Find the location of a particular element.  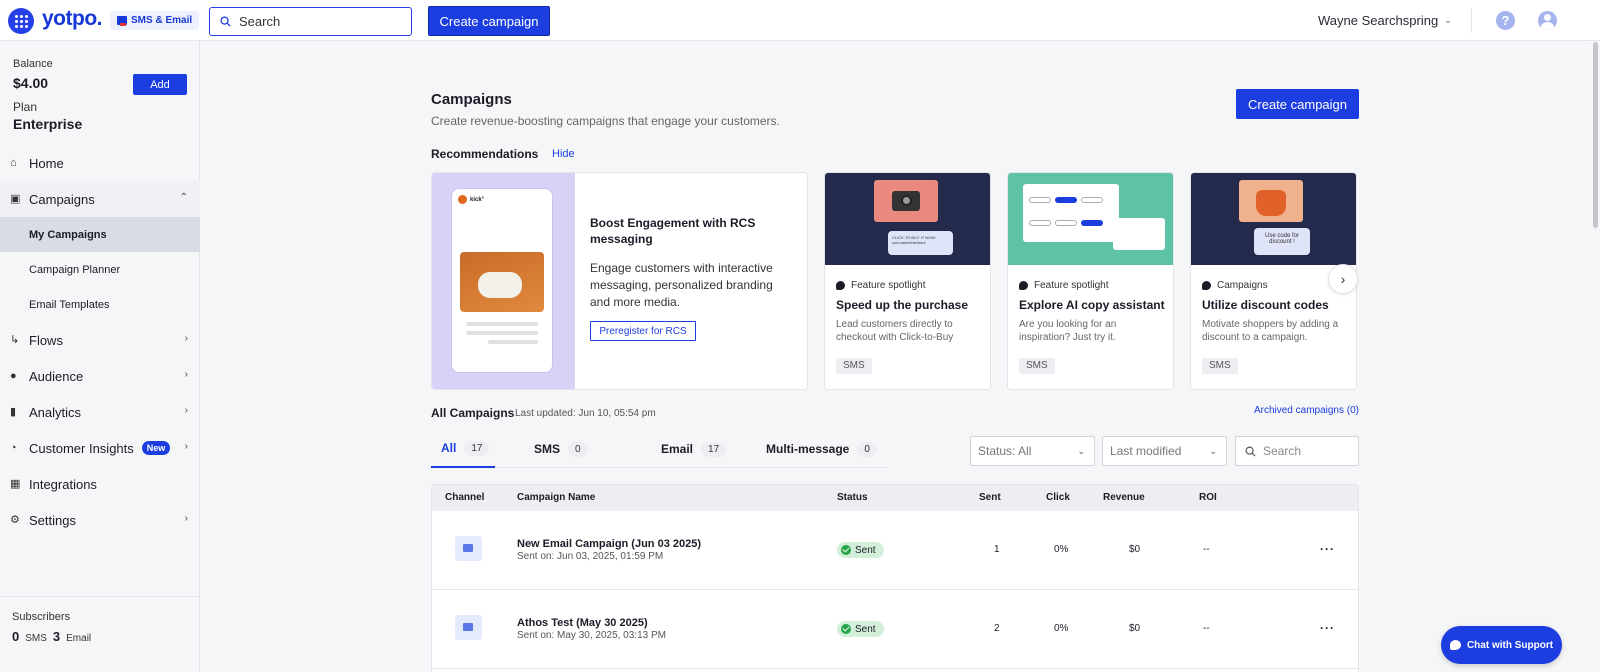

tab-sms: SMS 0 is located at coordinates (561, 449).